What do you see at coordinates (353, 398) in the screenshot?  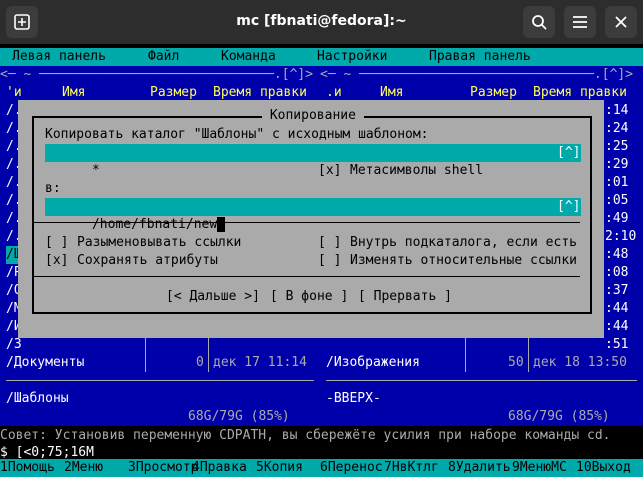 I see `right-mini-status: -ВВЕРХ-` at bounding box center [353, 398].